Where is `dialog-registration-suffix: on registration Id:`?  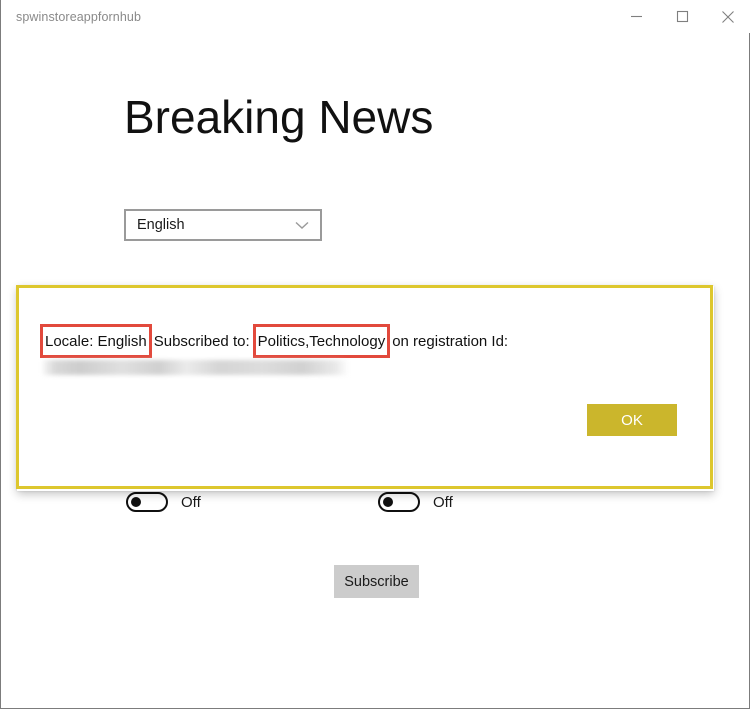
dialog-registration-suffix: on registration Id: is located at coordinates (450, 341).